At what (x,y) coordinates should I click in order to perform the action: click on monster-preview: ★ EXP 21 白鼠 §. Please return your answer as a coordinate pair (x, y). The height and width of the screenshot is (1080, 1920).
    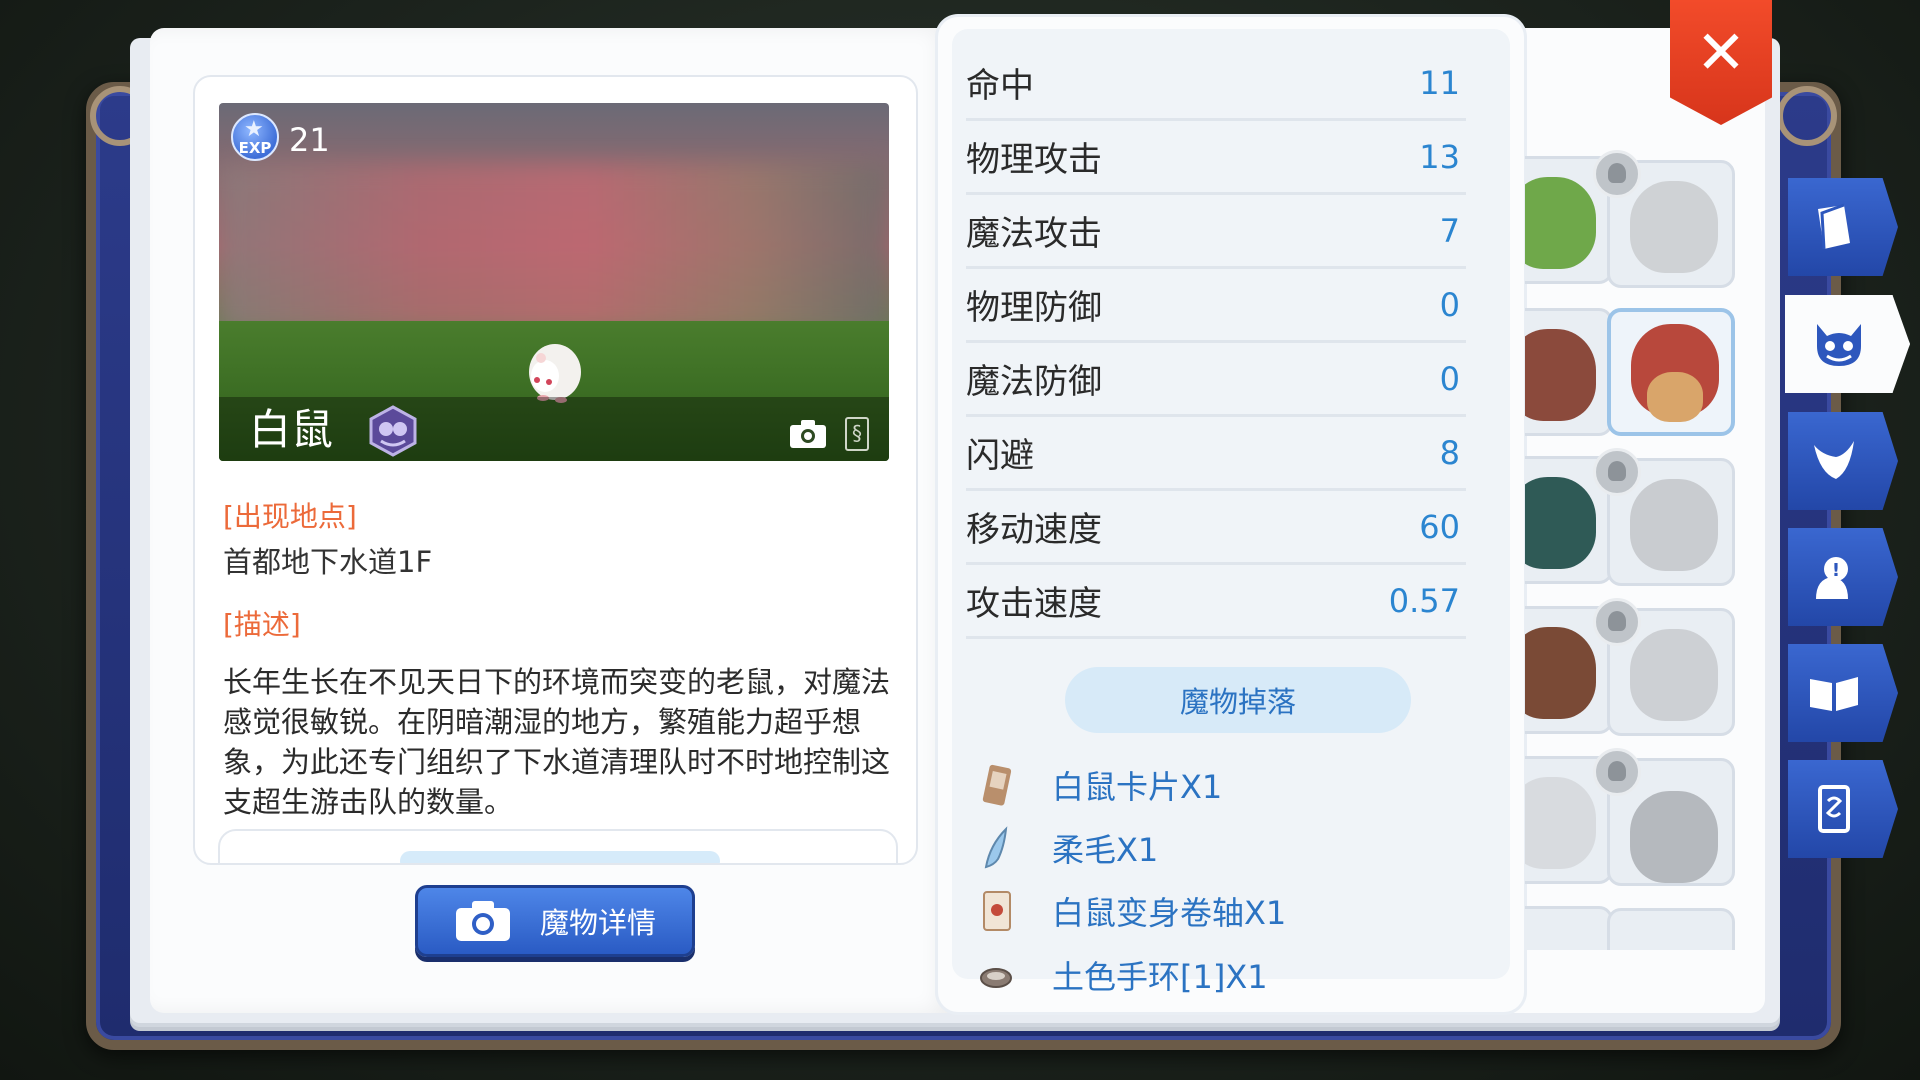
    Looking at the image, I should click on (554, 282).